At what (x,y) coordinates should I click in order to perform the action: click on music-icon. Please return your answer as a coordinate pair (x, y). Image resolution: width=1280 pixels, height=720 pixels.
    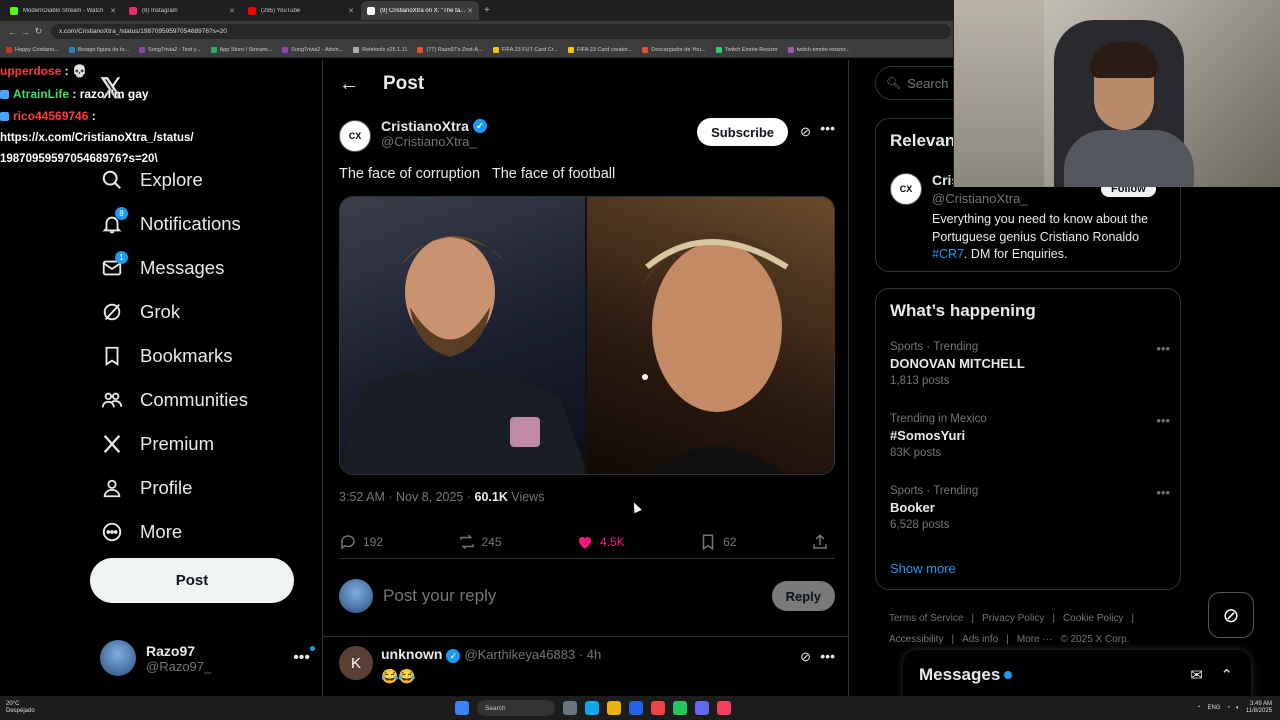
    Looking at the image, I should click on (724, 708).